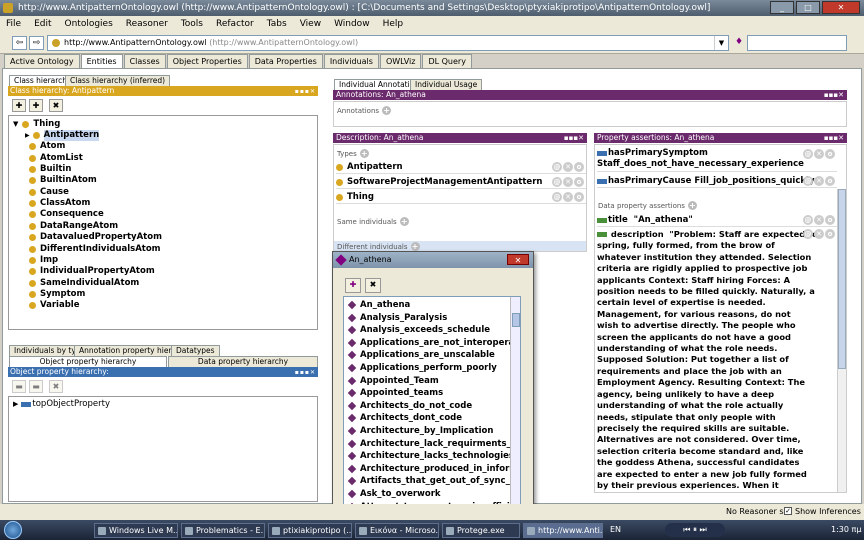  What do you see at coordinates (147, 24) in the screenshot?
I see `menu-reasoner: Reasoner` at bounding box center [147, 24].